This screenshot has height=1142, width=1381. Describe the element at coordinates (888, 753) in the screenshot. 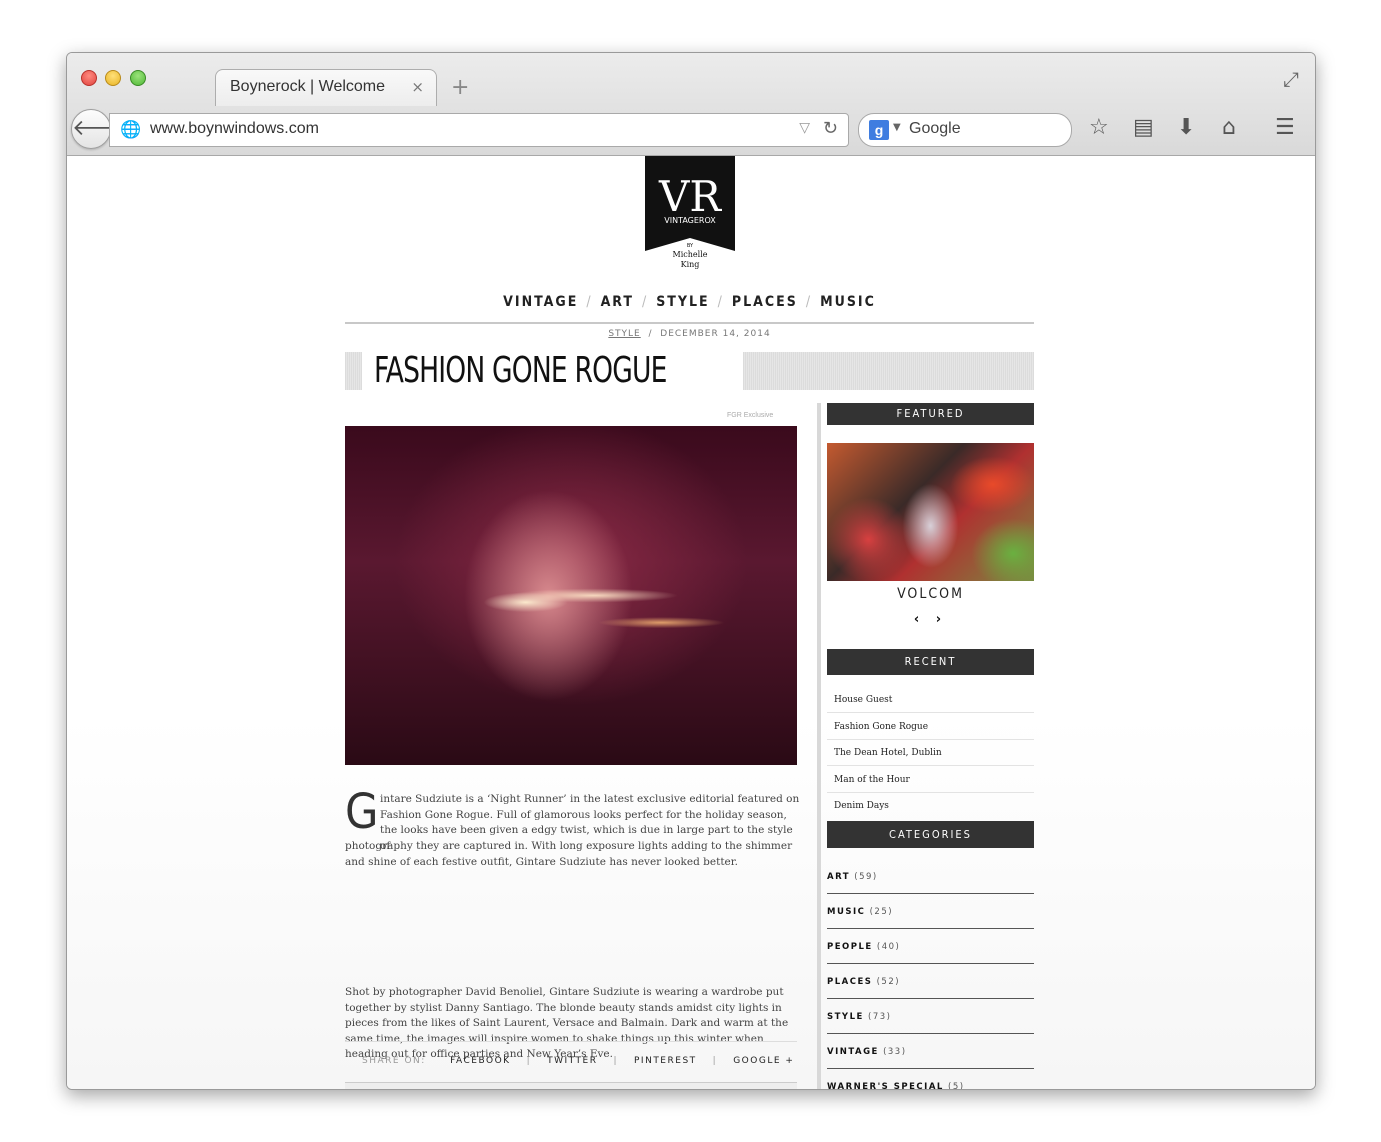

I see `recent-item-label: The Dean Hotel, Dublin` at that location.